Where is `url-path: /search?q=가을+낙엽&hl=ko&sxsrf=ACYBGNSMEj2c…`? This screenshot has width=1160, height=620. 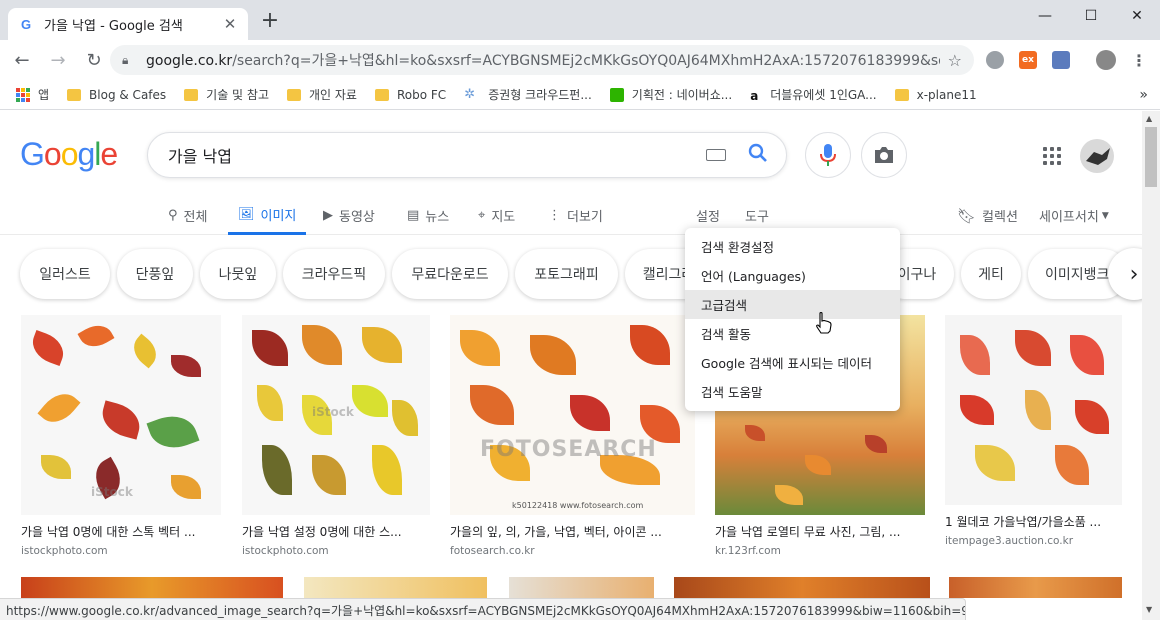 url-path: /search?q=가을+낙엽&hl=ko&sxsrf=ACYBGNSMEj2c… is located at coordinates (586, 61).